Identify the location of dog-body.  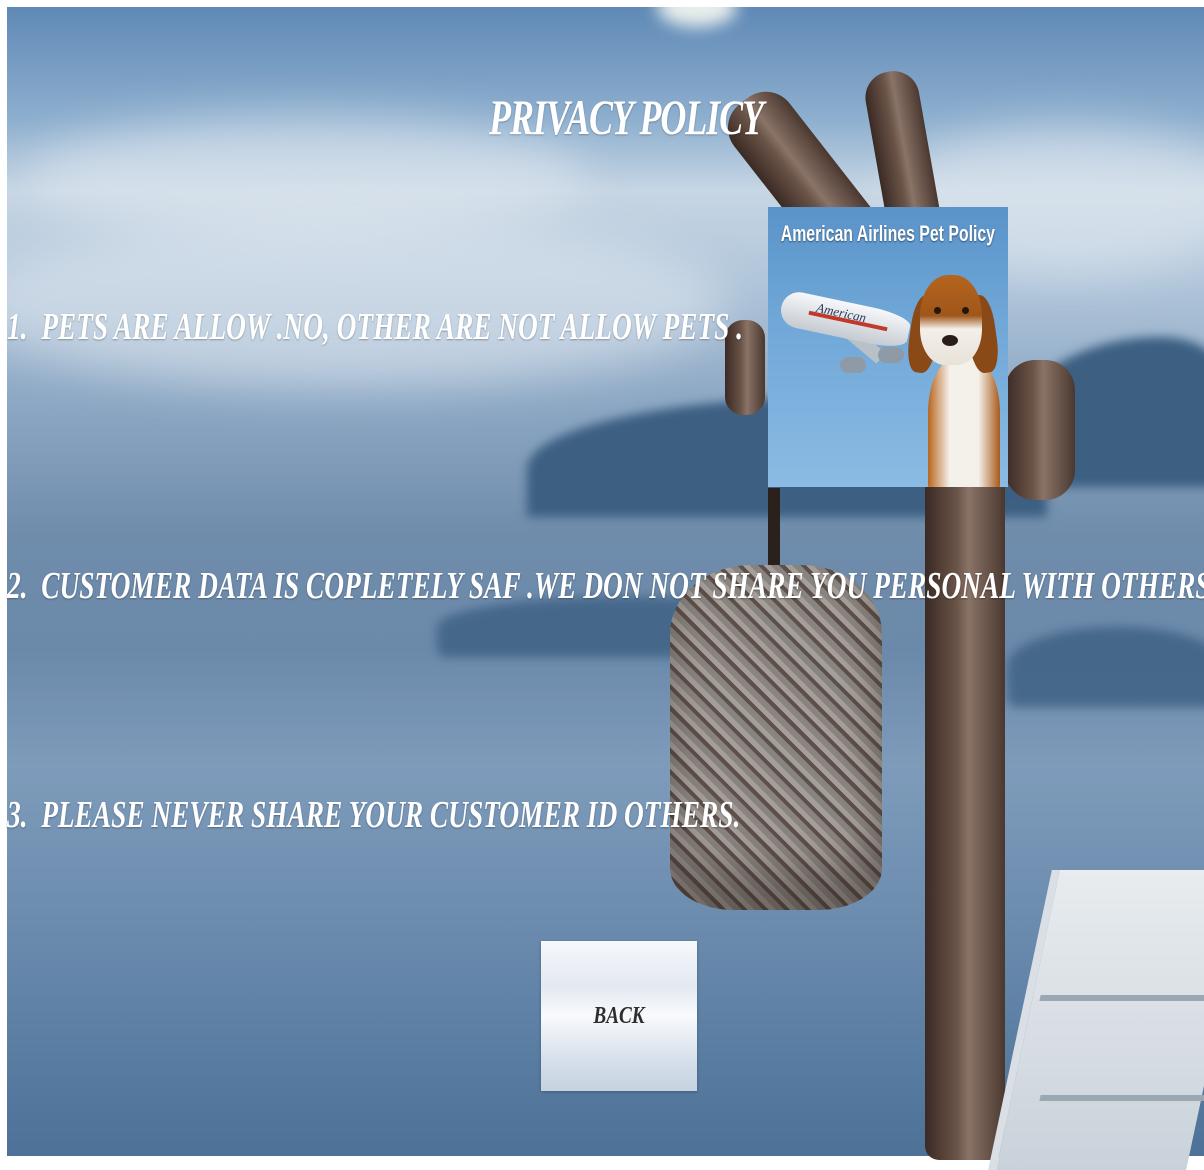
(964, 422).